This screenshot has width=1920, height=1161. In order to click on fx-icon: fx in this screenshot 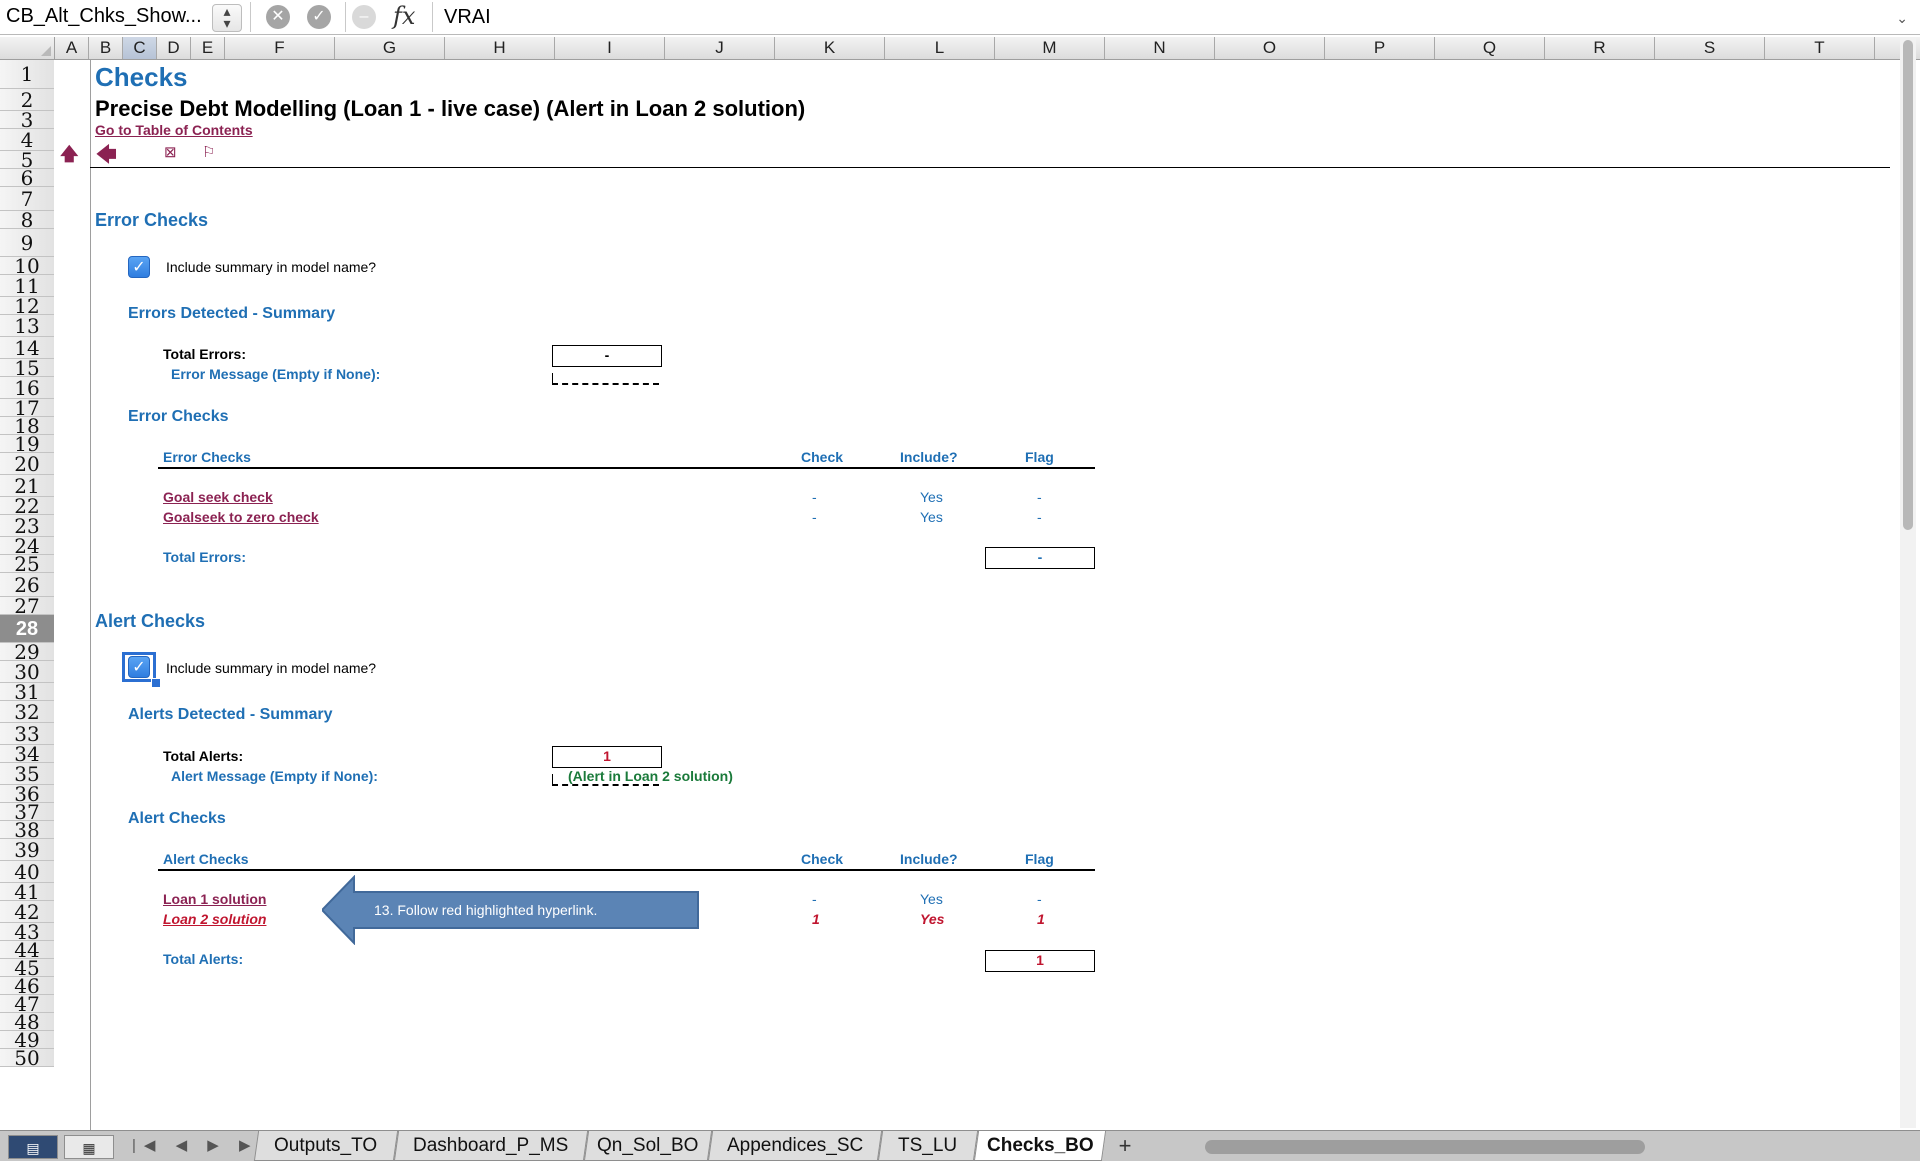, I will do `click(404, 17)`.